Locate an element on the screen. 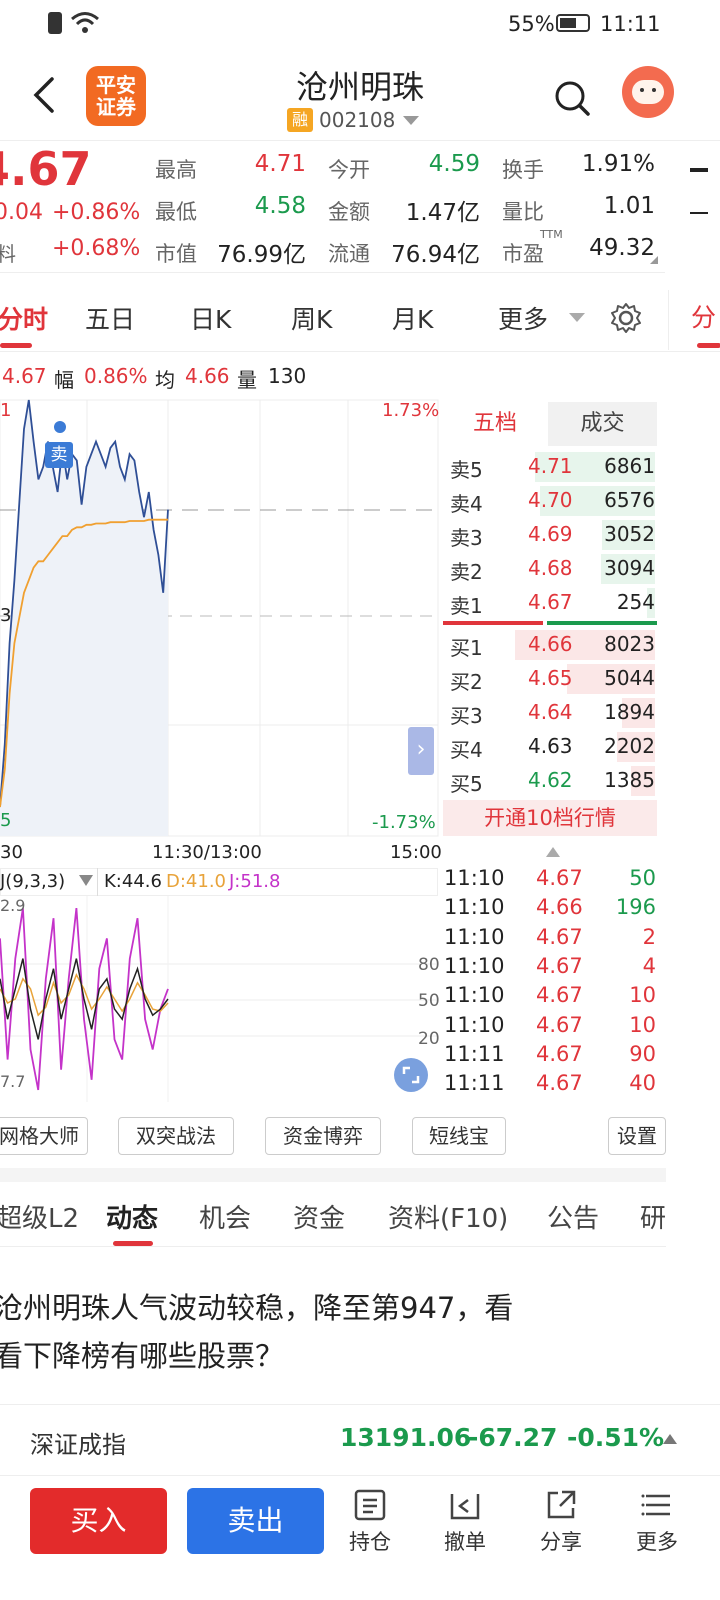 Image resolution: width=720 pixels, height=1600 pixels. tab-active-underline is located at coordinates (16, 345).